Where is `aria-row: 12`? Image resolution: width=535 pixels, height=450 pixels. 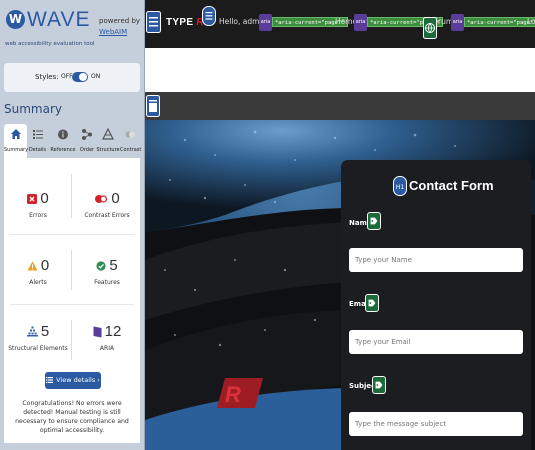
aria-row: 12 is located at coordinates (107, 330).